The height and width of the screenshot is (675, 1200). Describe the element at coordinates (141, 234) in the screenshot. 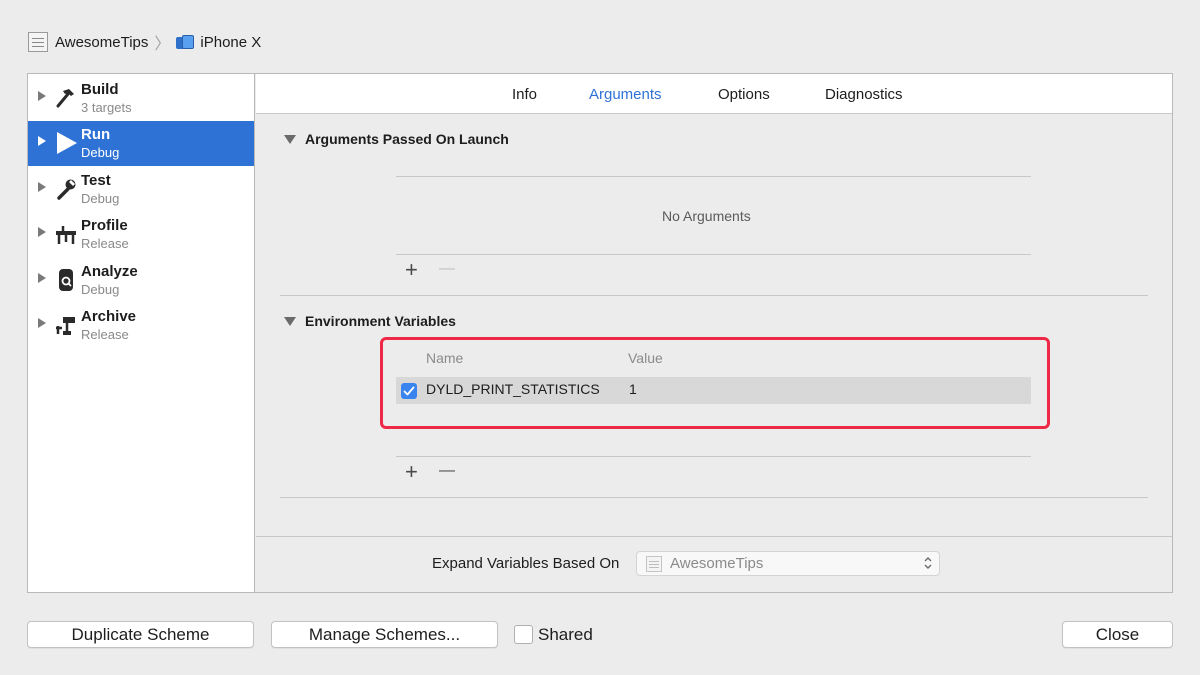

I see `sidebar-item-profile: Profile Release` at that location.